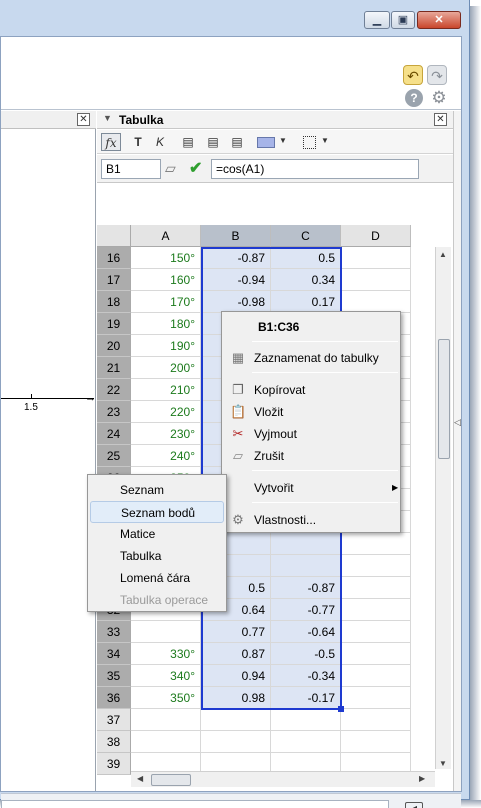  What do you see at coordinates (166, 236) in the screenshot?
I see `column-header-a: A` at bounding box center [166, 236].